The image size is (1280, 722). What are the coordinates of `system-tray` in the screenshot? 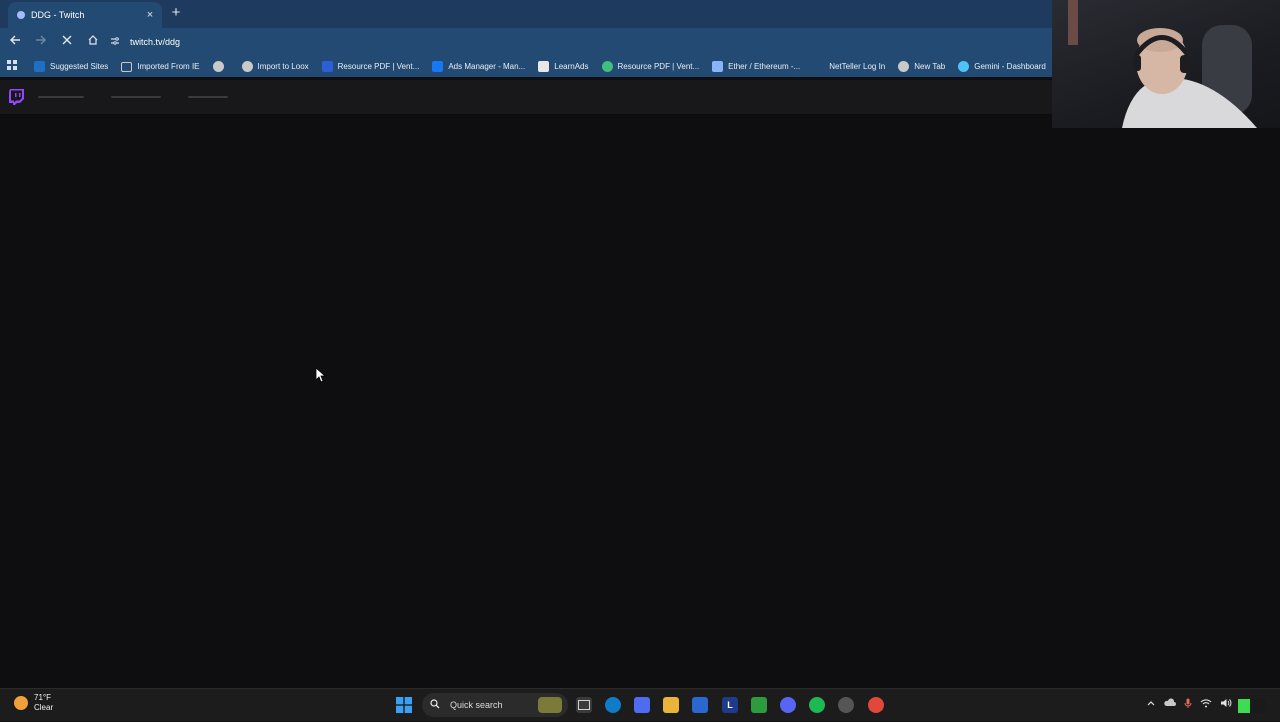 It's located at (1189, 704).